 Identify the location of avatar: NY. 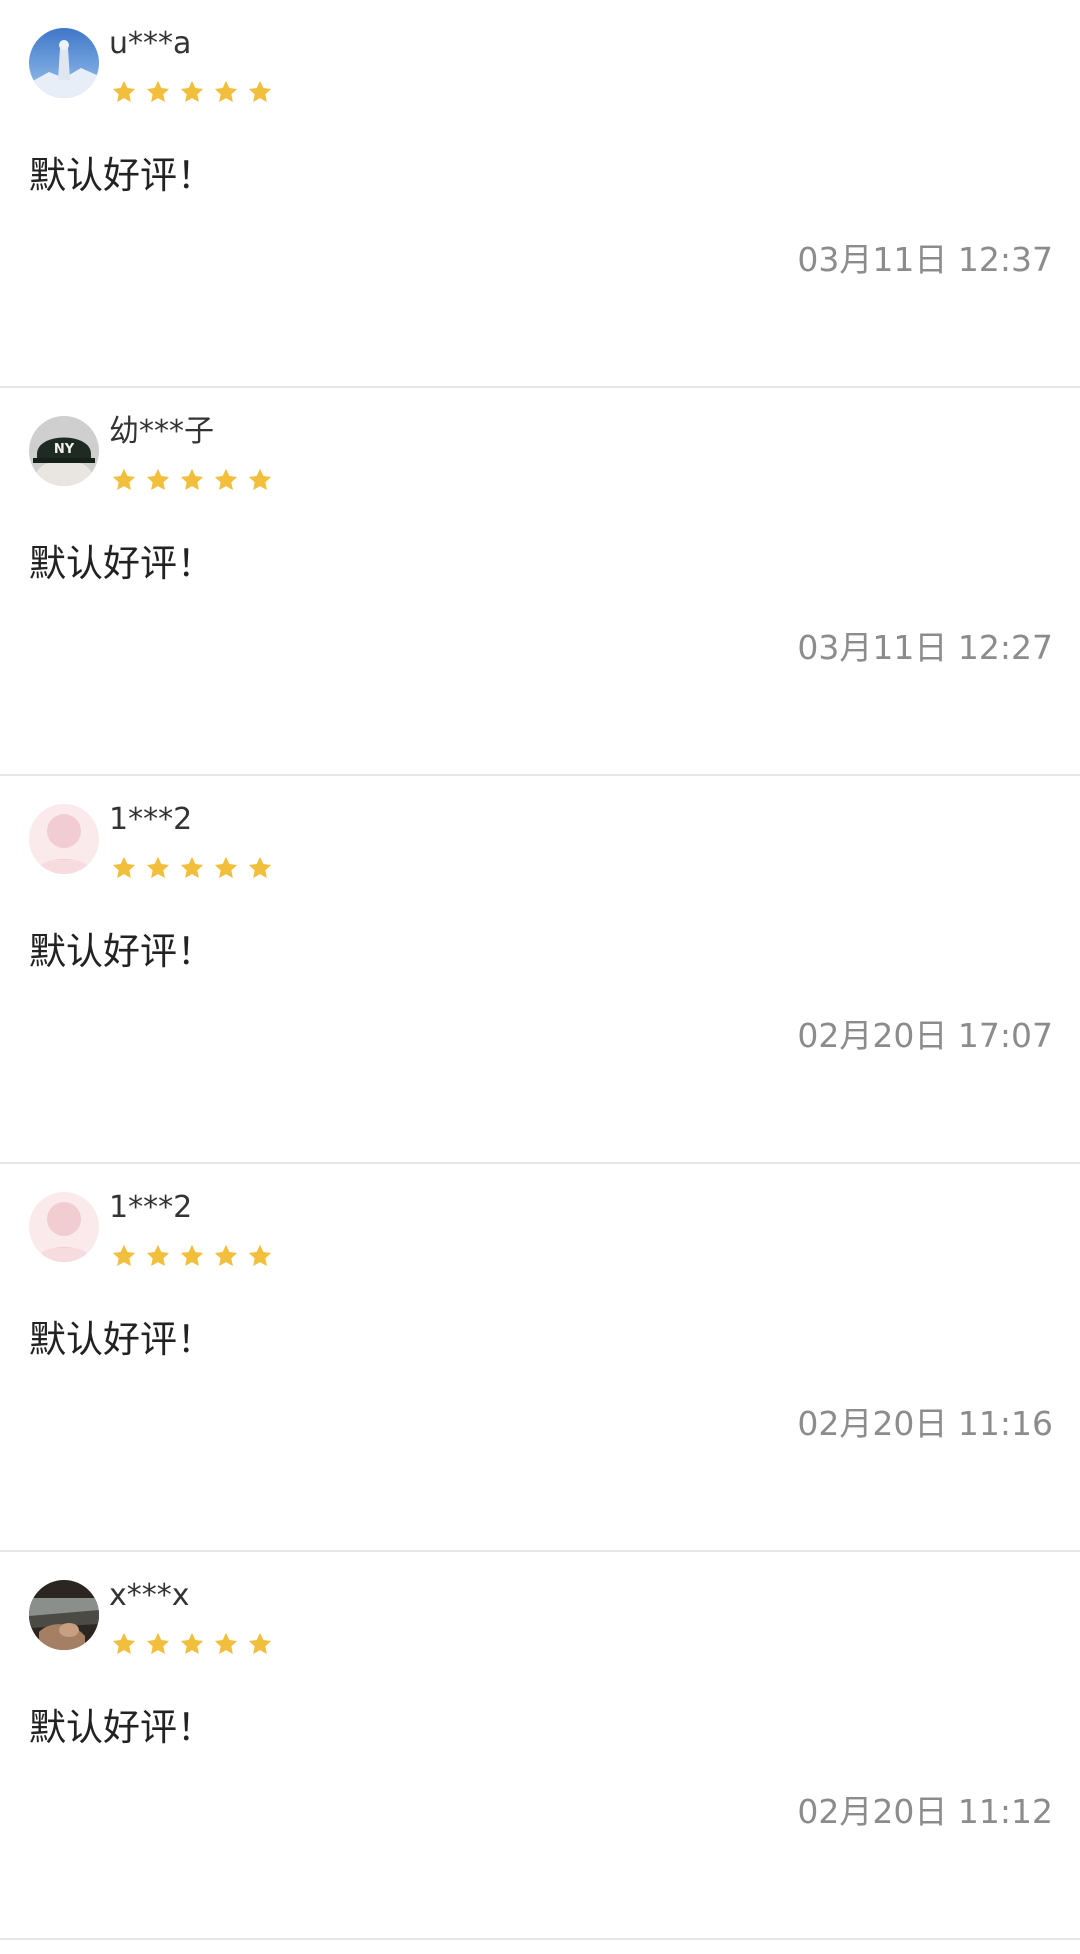
(64, 451).